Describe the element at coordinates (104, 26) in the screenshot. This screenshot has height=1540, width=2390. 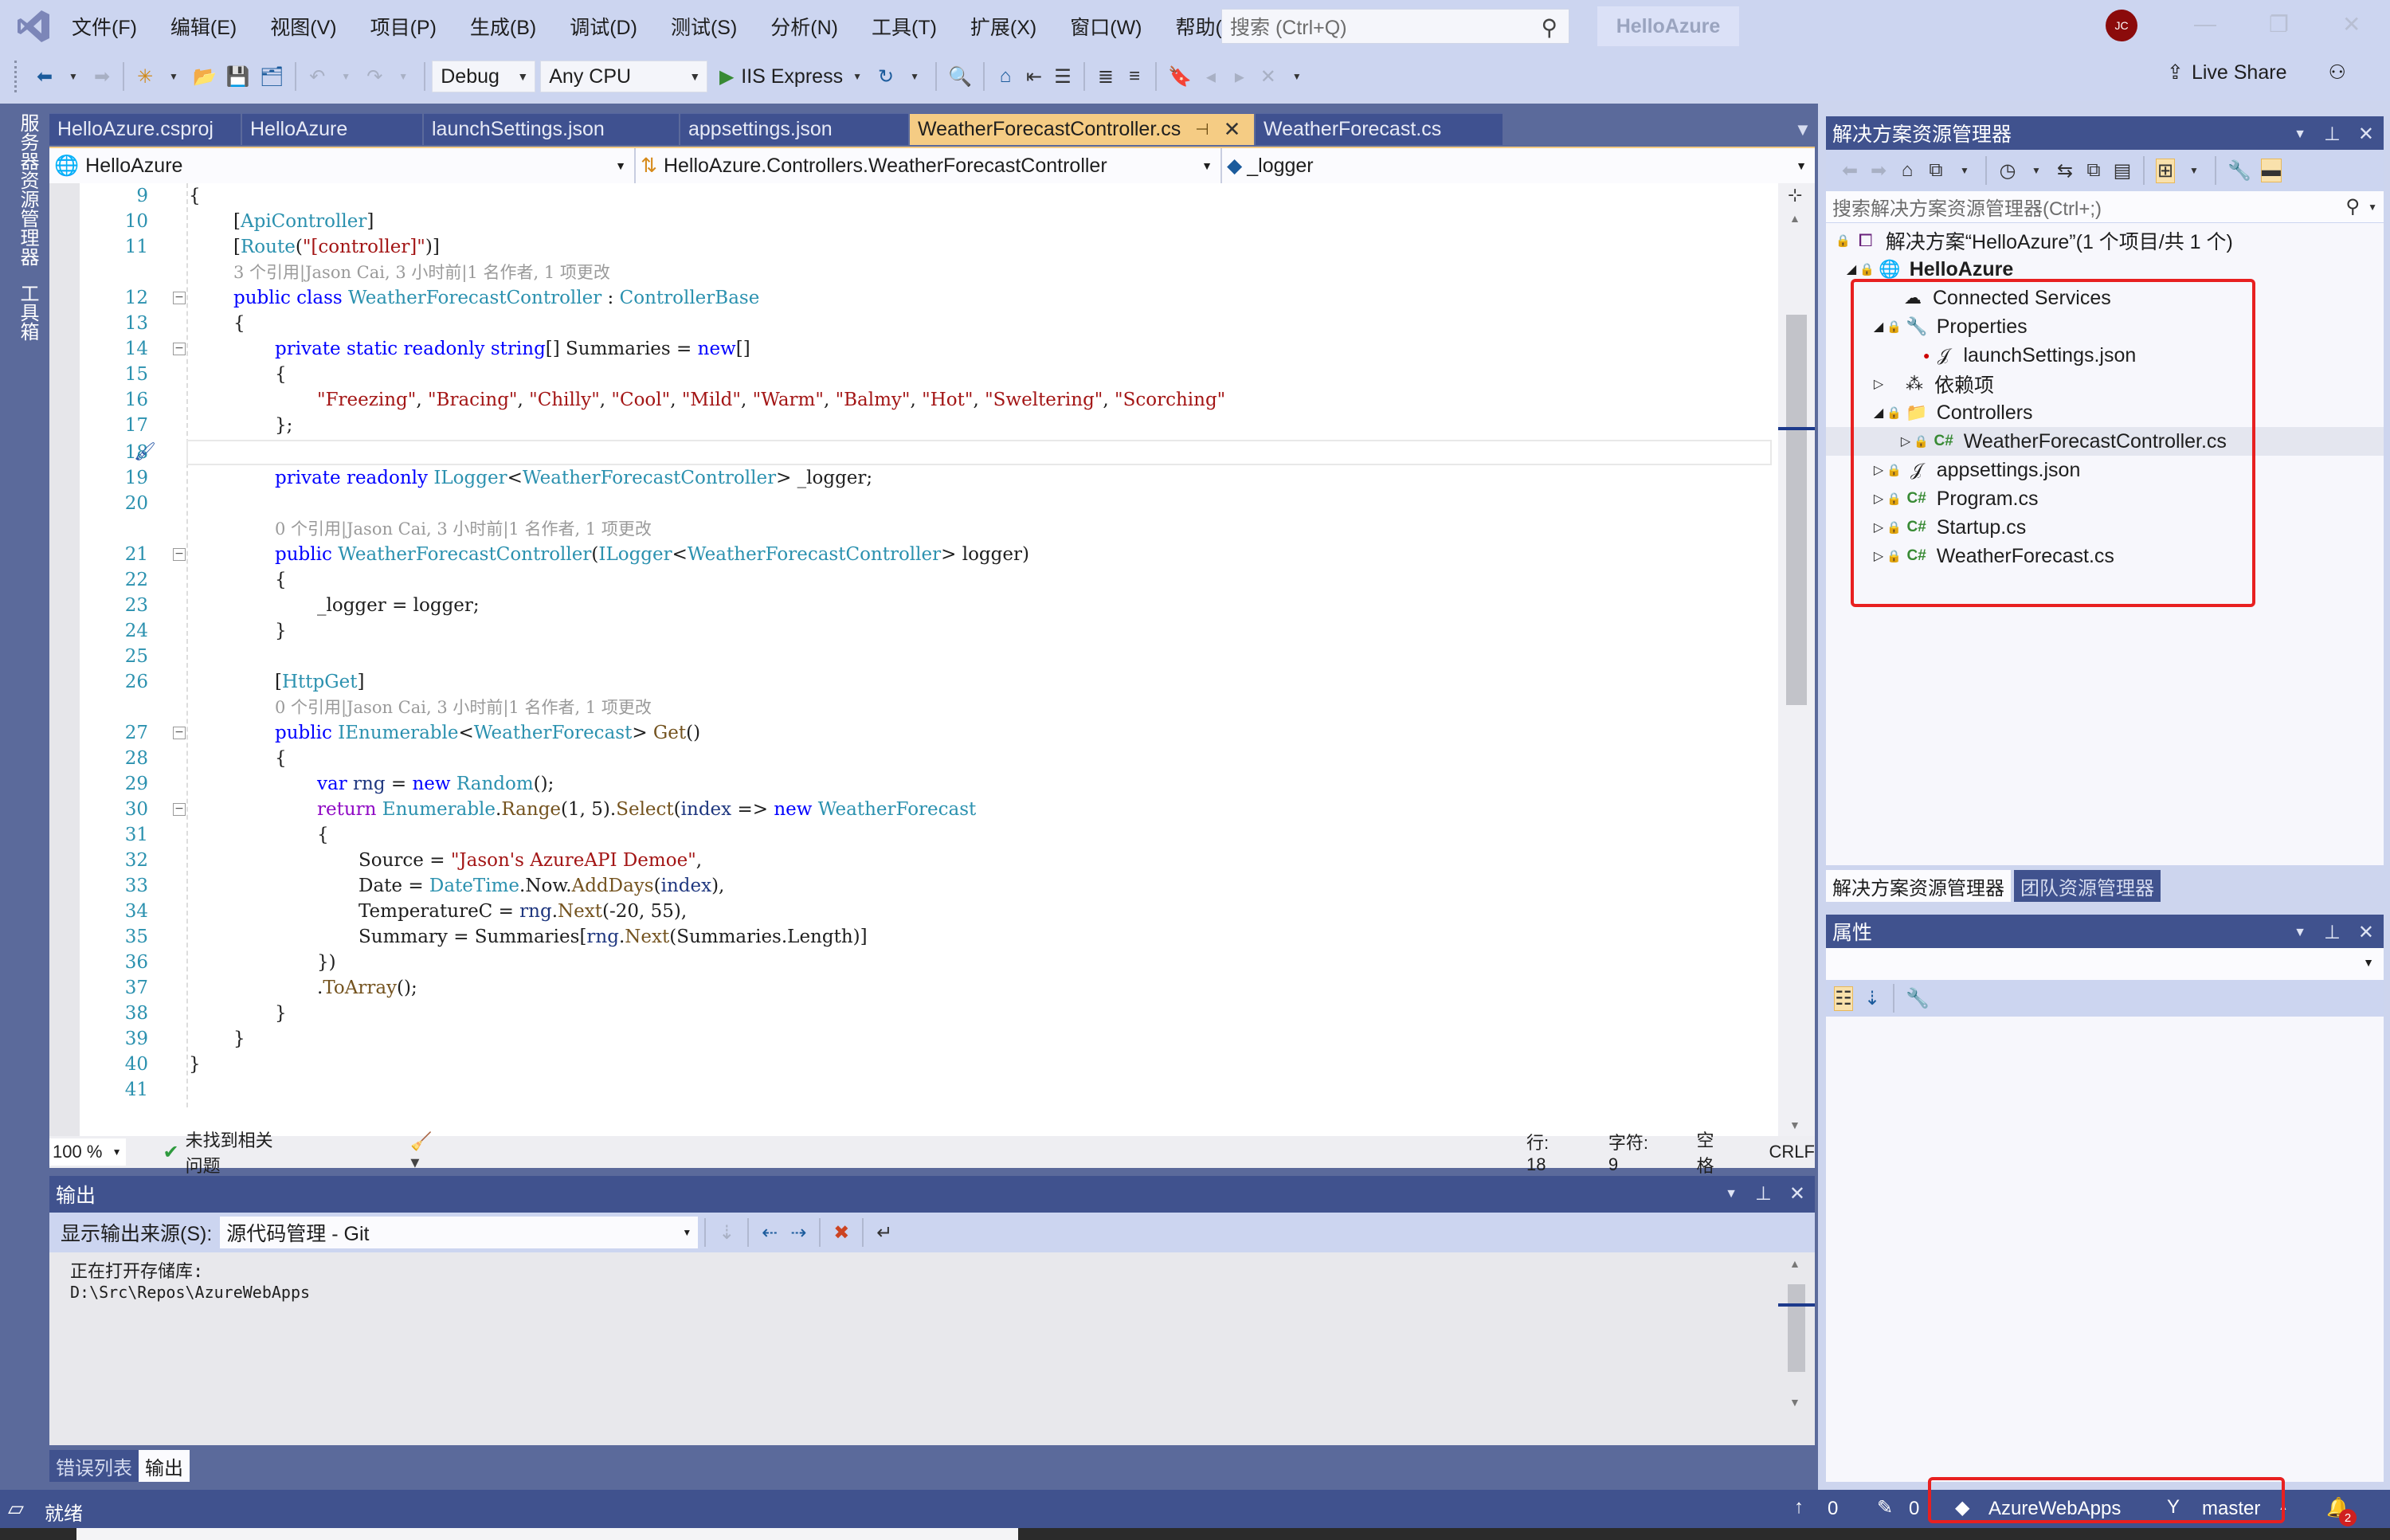
I see `menu-file: 文件(F)` at that location.